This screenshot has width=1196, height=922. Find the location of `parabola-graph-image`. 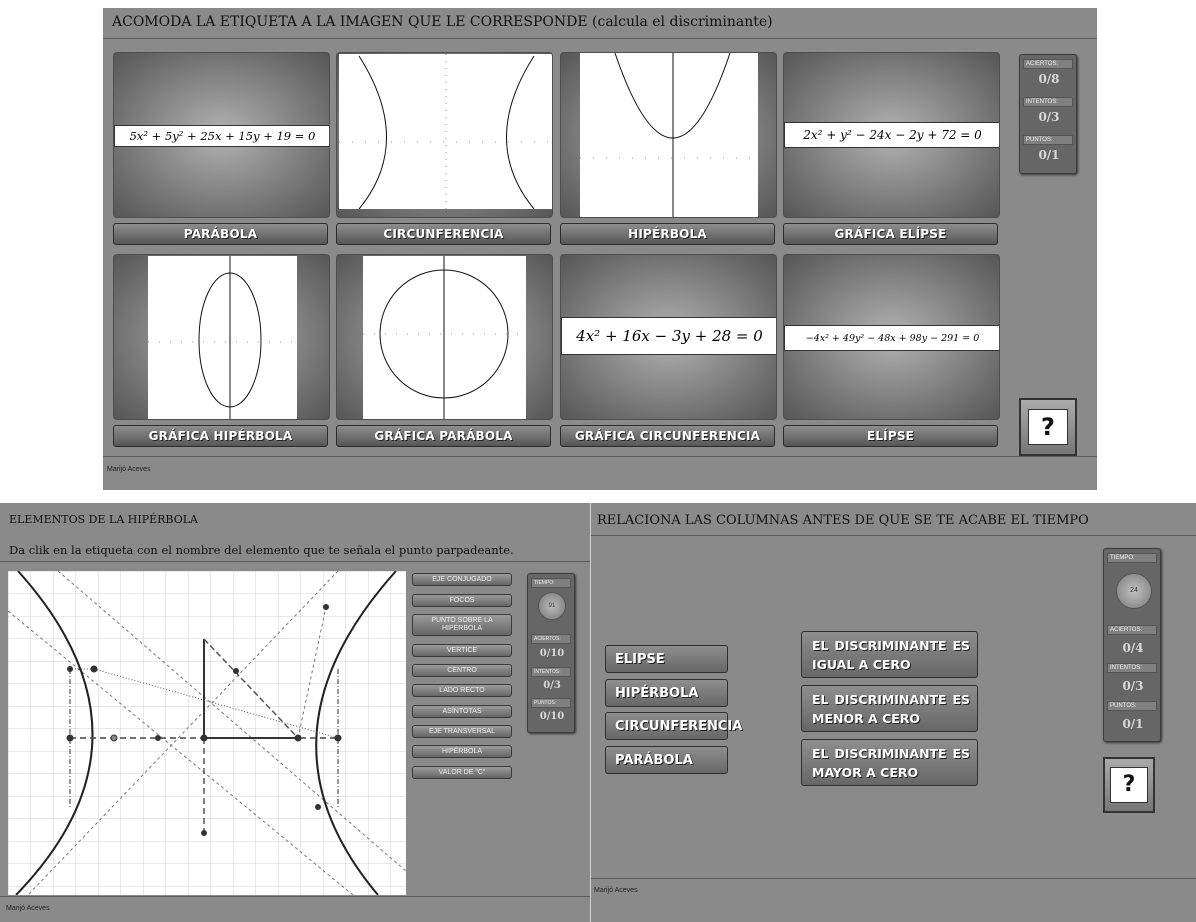

parabola-graph-image is located at coordinates (669, 135).